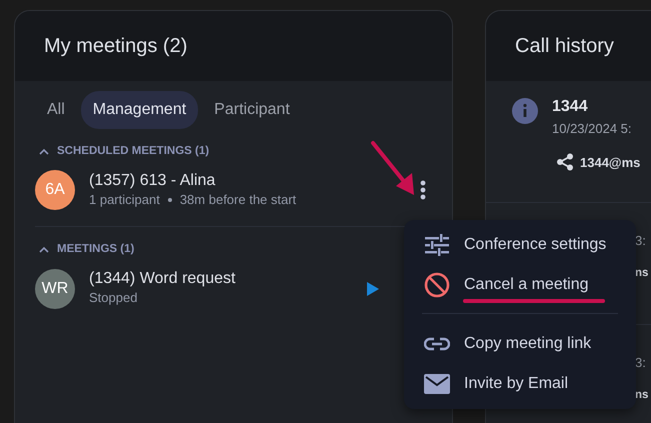 The height and width of the screenshot is (423, 651). What do you see at coordinates (113, 298) in the screenshot?
I see `meeting-status: Stopped` at bounding box center [113, 298].